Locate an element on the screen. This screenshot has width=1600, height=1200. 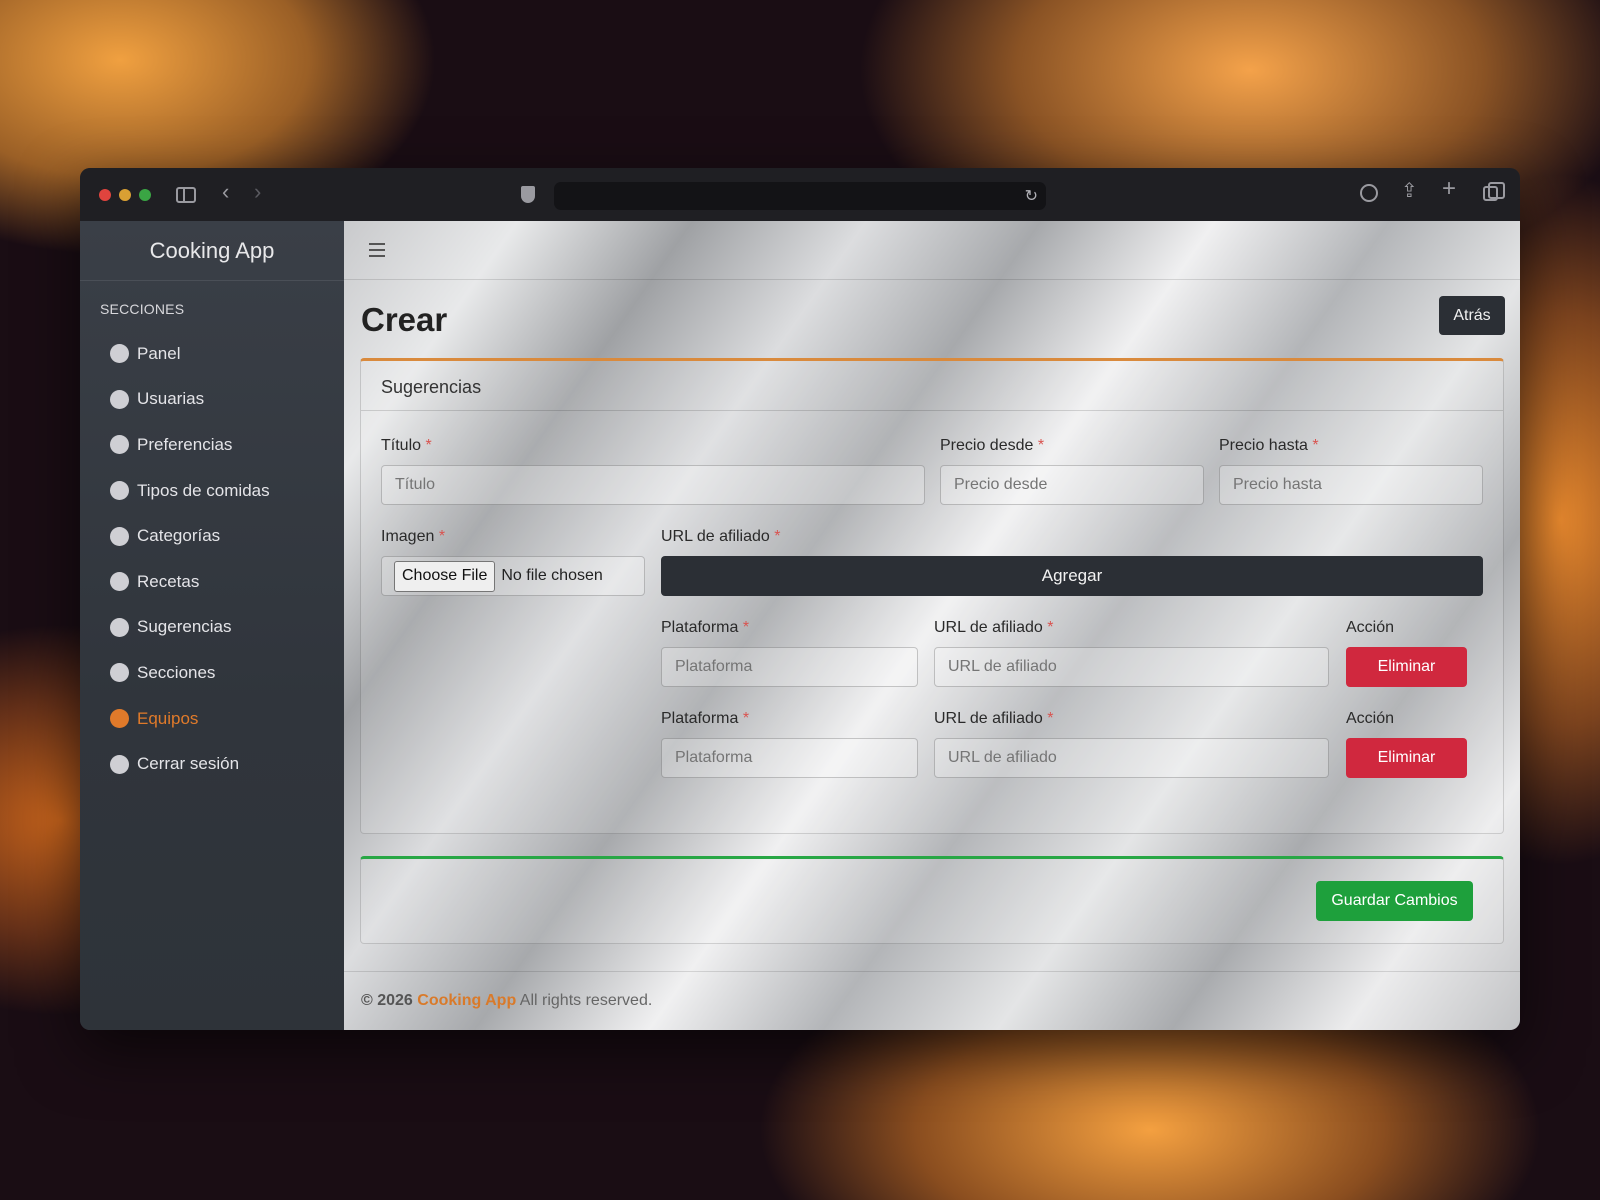
sidebar-item-cerrar-sesion: Cerrar sesión is located at coordinates (212, 764).